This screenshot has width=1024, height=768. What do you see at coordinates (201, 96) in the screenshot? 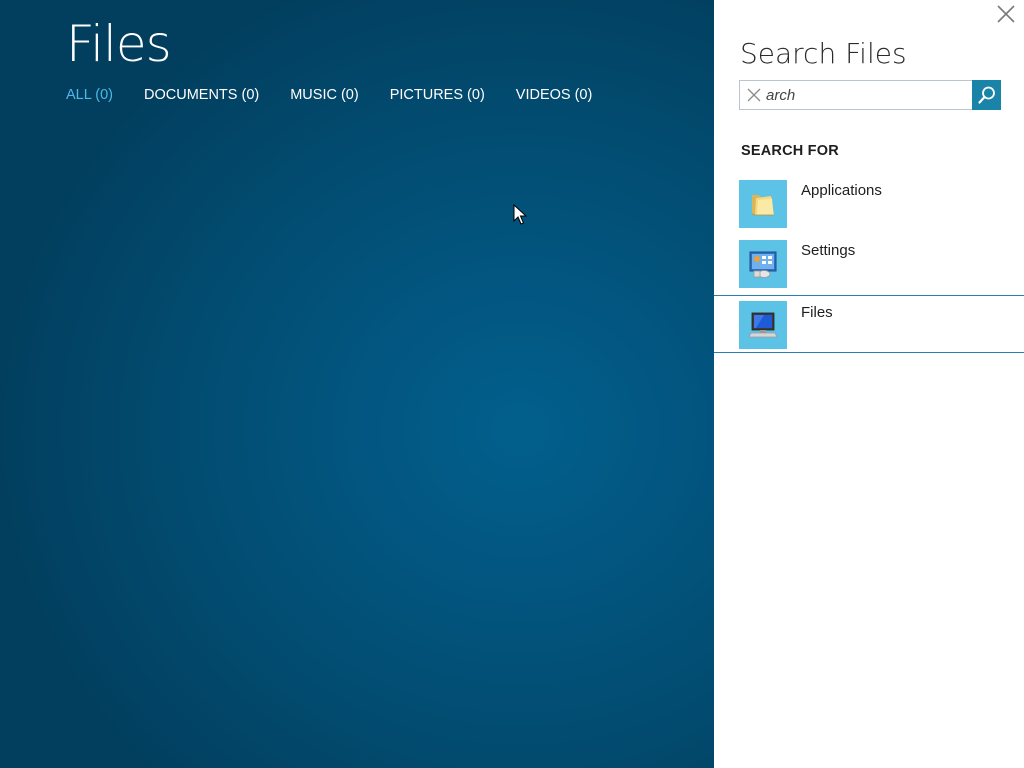
I see `filter-tab-documents: DOCUMENTS (0)` at bounding box center [201, 96].